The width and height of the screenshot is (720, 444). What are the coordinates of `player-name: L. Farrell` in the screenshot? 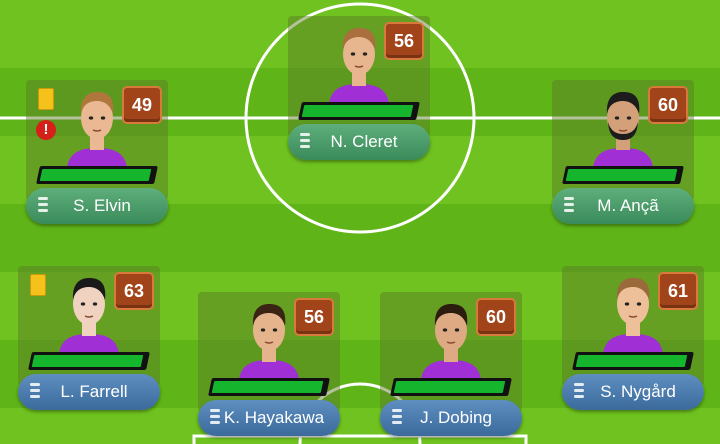 It's located at (94, 391).